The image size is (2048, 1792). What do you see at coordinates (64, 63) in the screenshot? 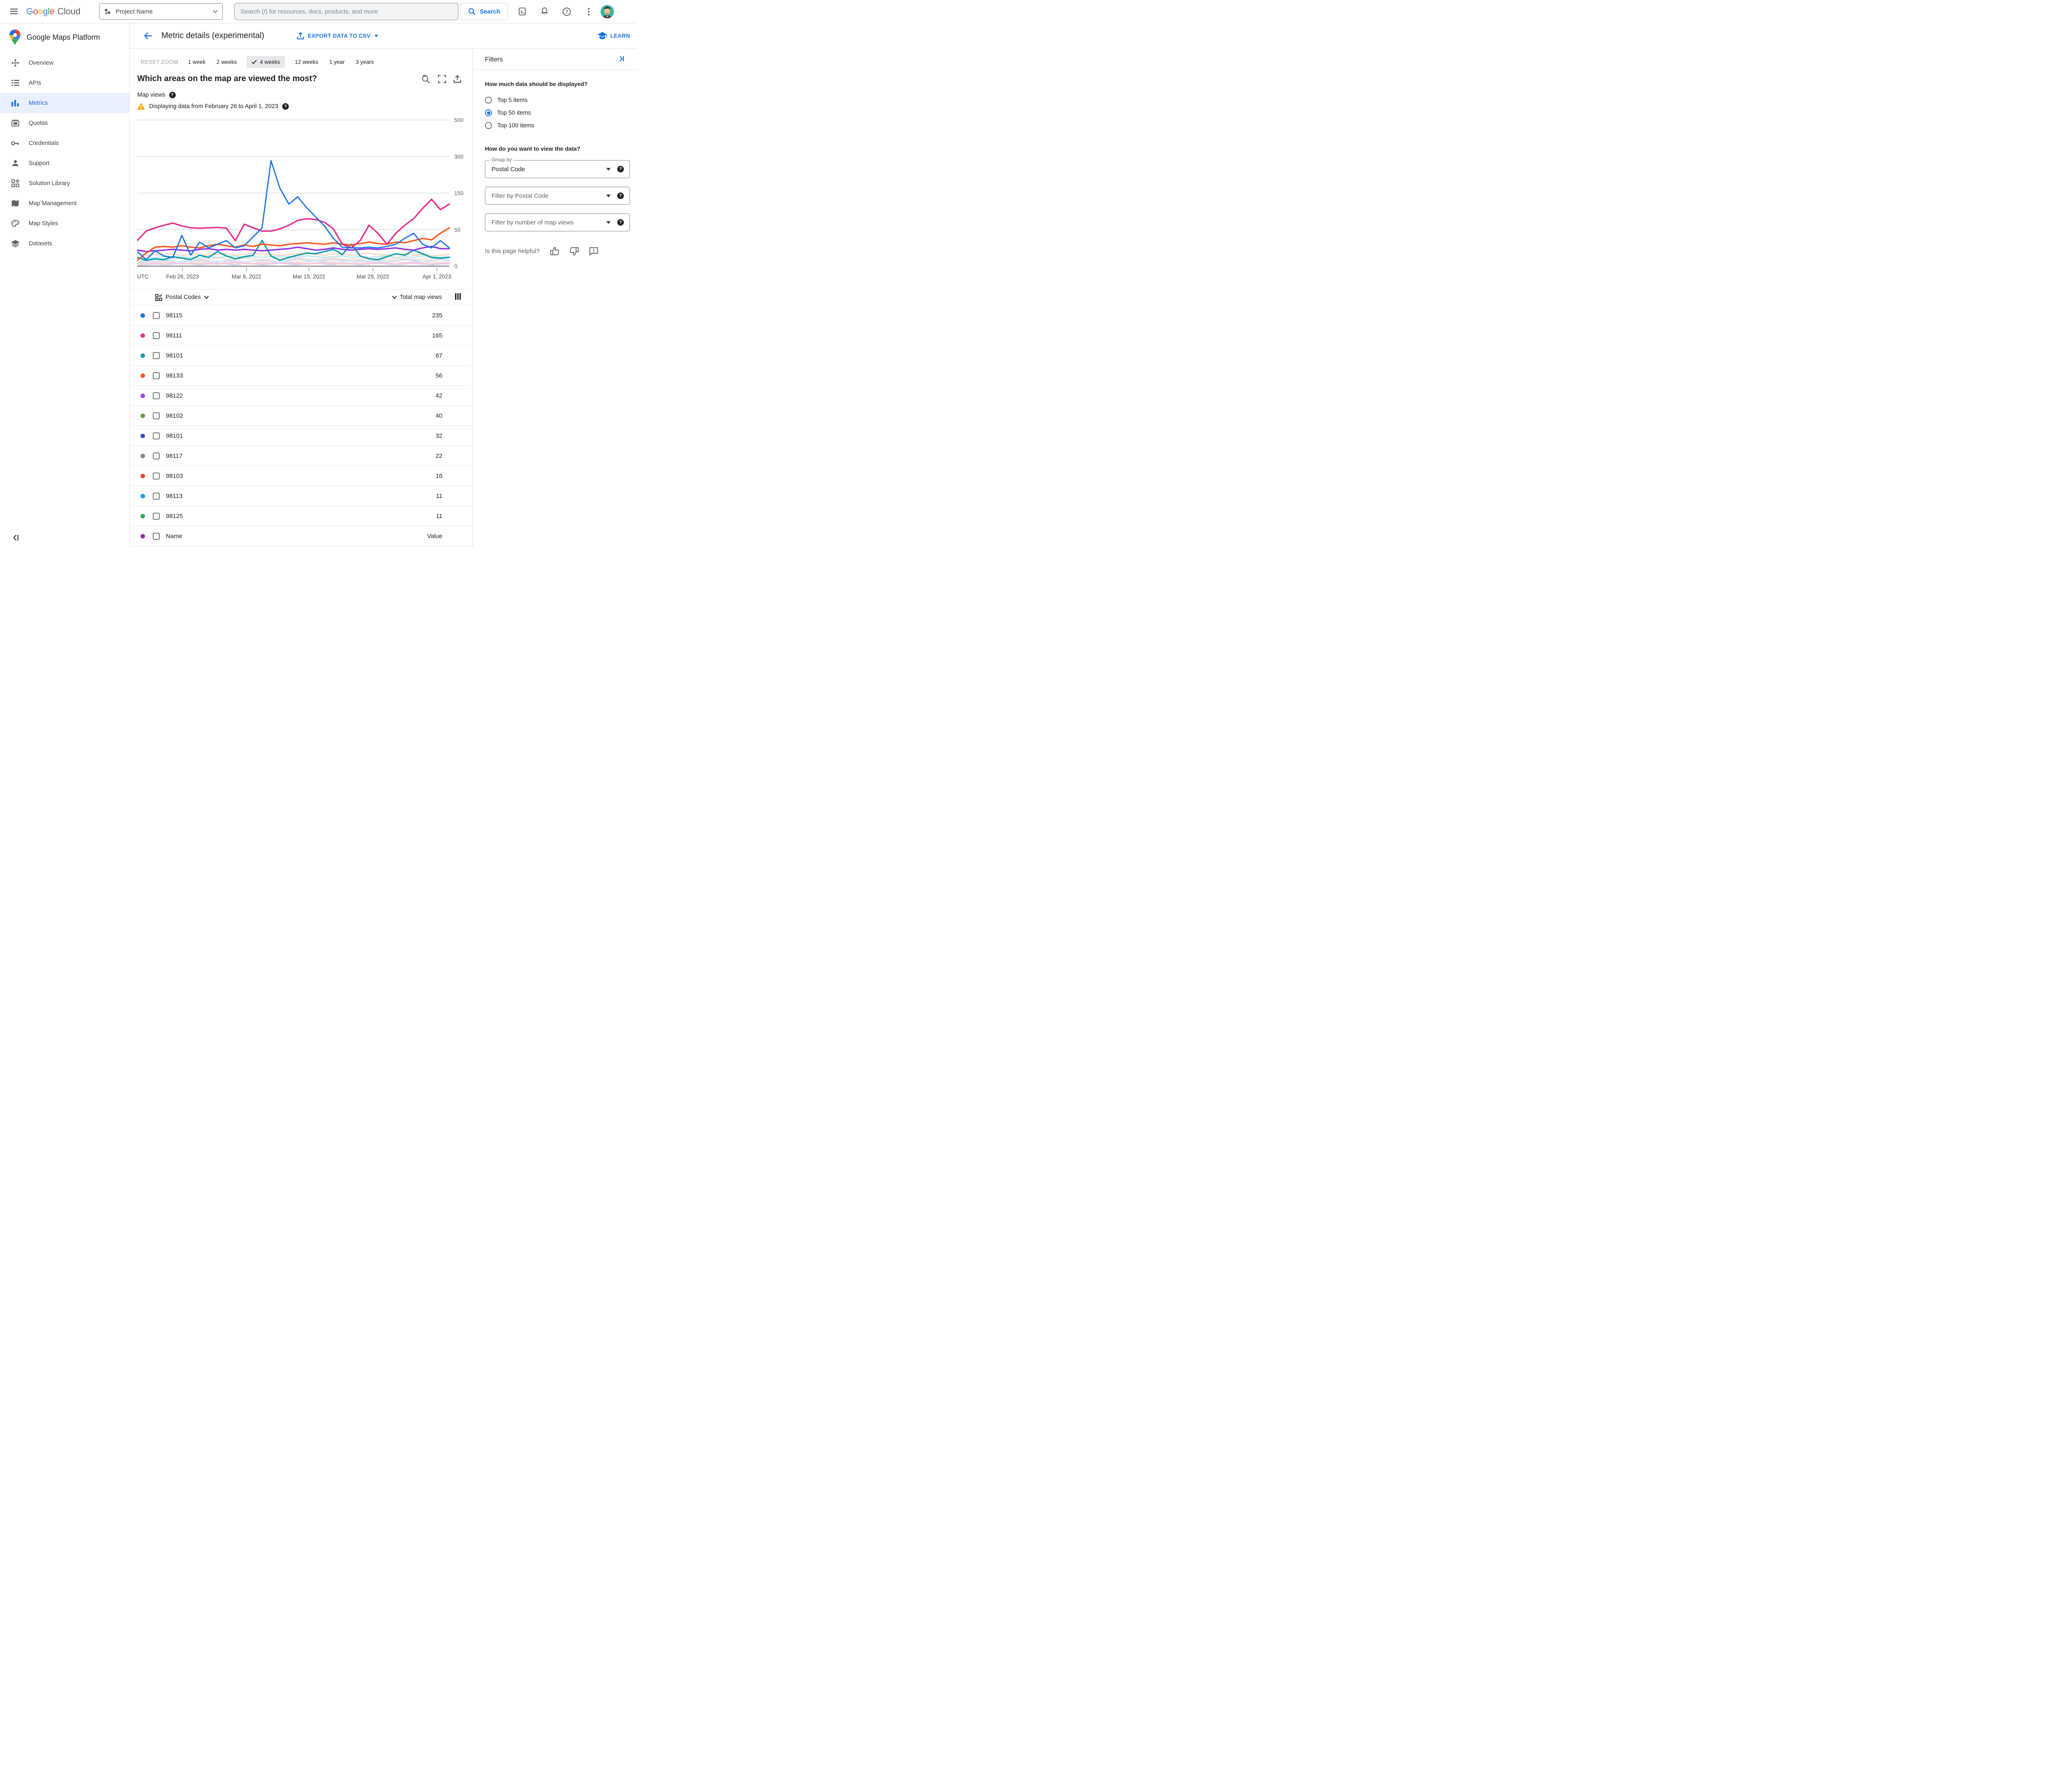
I see `sidebar-item-overview: Overview` at bounding box center [64, 63].